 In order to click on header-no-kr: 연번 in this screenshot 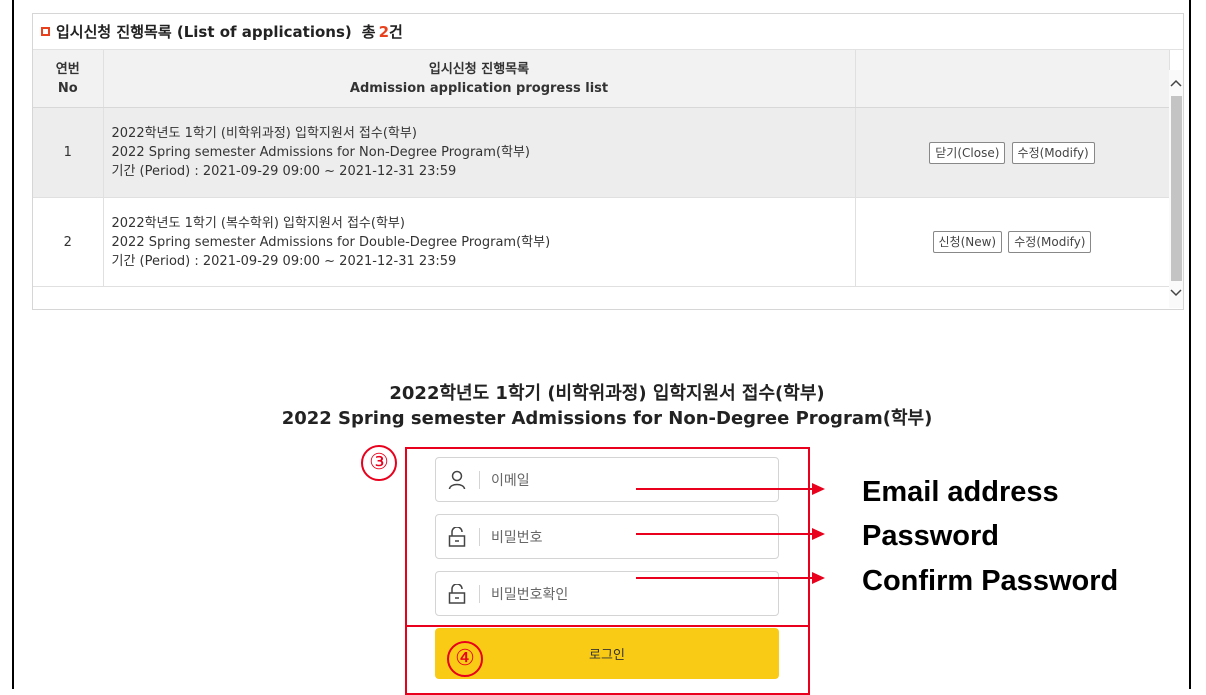, I will do `click(67, 69)`.